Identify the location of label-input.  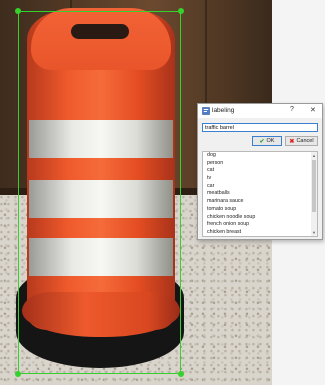
(260, 127).